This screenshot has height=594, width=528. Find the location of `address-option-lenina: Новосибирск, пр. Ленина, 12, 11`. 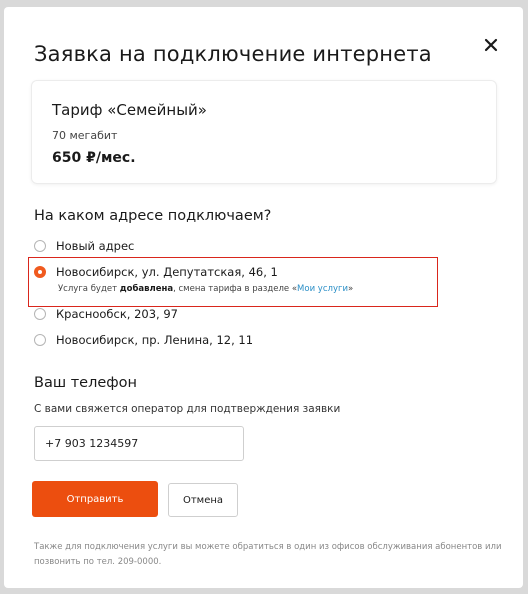

address-option-lenina: Новосибирск, пр. Ленина, 12, 11 is located at coordinates (143, 340).